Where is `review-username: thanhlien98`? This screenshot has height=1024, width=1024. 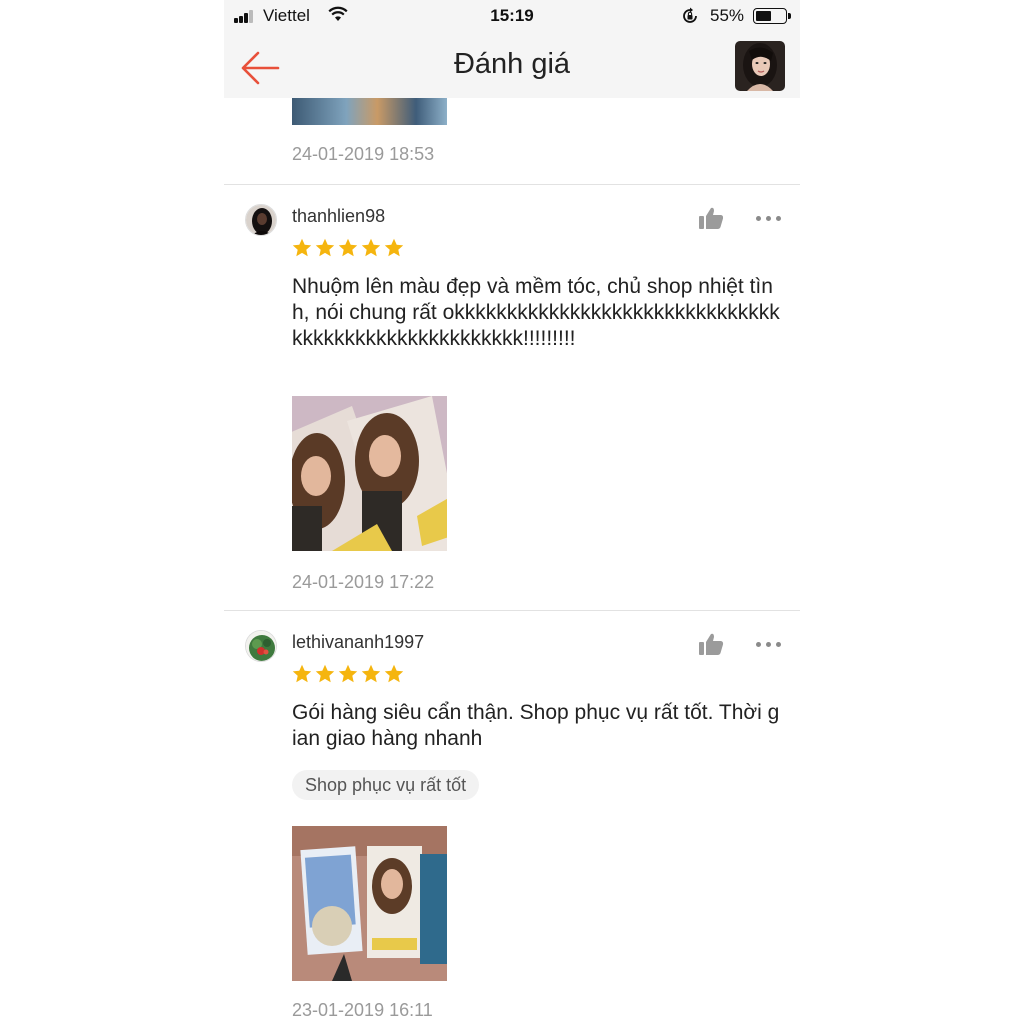 review-username: thanhlien98 is located at coordinates (339, 216).